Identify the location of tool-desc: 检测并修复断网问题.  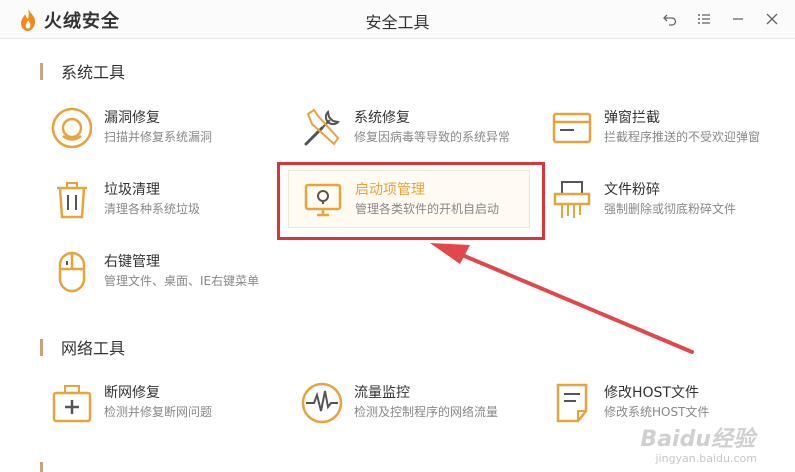
(158, 412).